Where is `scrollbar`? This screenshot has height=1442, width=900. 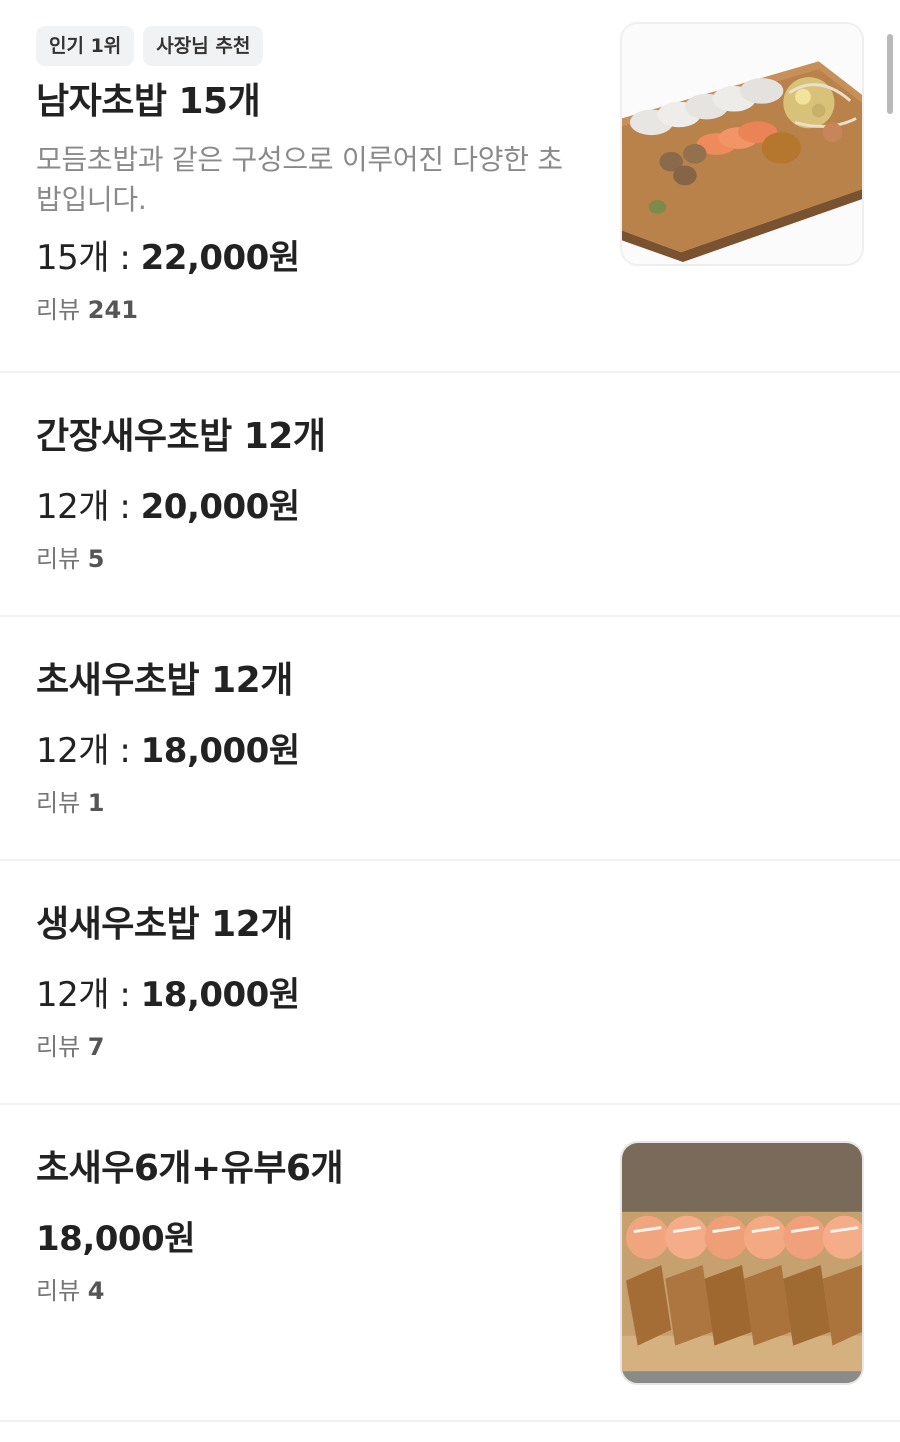
scrollbar is located at coordinates (890, 74).